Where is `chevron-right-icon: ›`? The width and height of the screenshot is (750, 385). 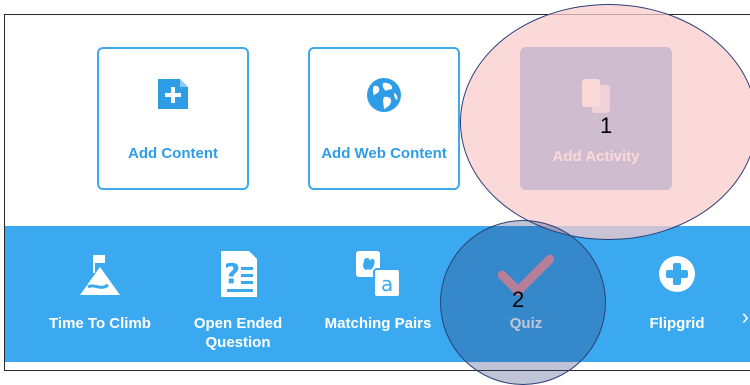
chevron-right-icon: › is located at coordinates (745, 317).